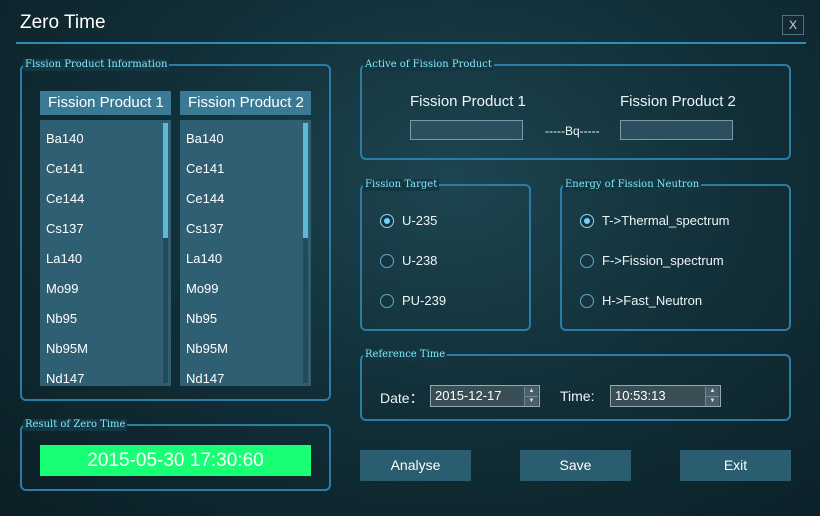 Image resolution: width=820 pixels, height=516 pixels. I want to click on product1-label: Fission Product 1, so click(468, 101).